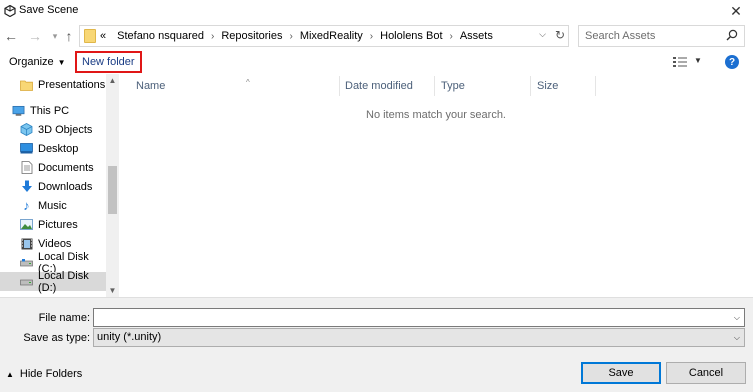 Image resolution: width=753 pixels, height=392 pixels. I want to click on hide-folders-button: ▲ Hide Folders, so click(44, 374).